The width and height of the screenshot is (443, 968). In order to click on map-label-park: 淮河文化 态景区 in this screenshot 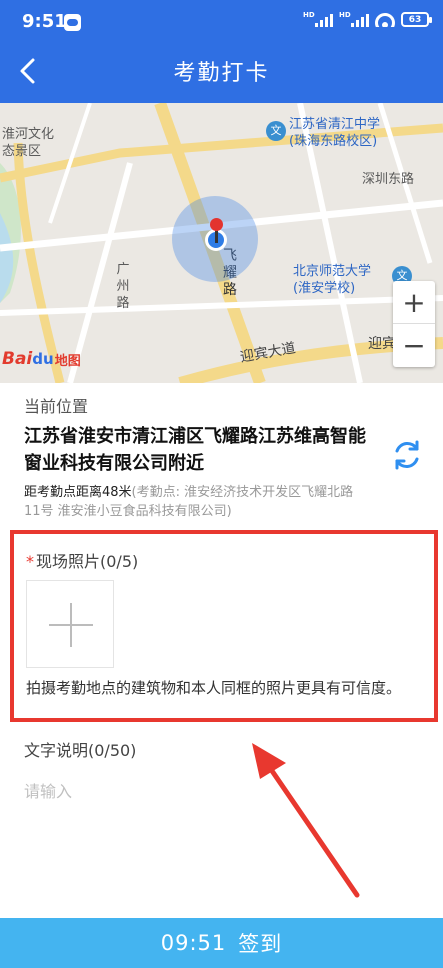, I will do `click(28, 143)`.